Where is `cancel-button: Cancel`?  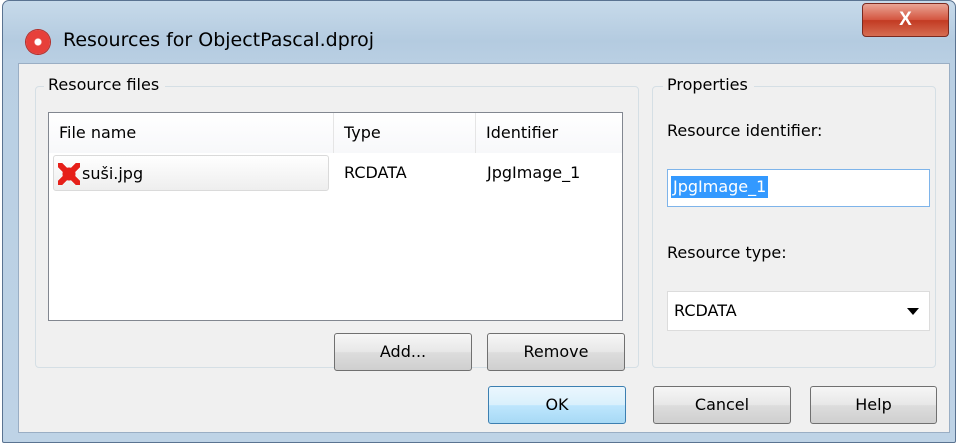 cancel-button: Cancel is located at coordinates (722, 405).